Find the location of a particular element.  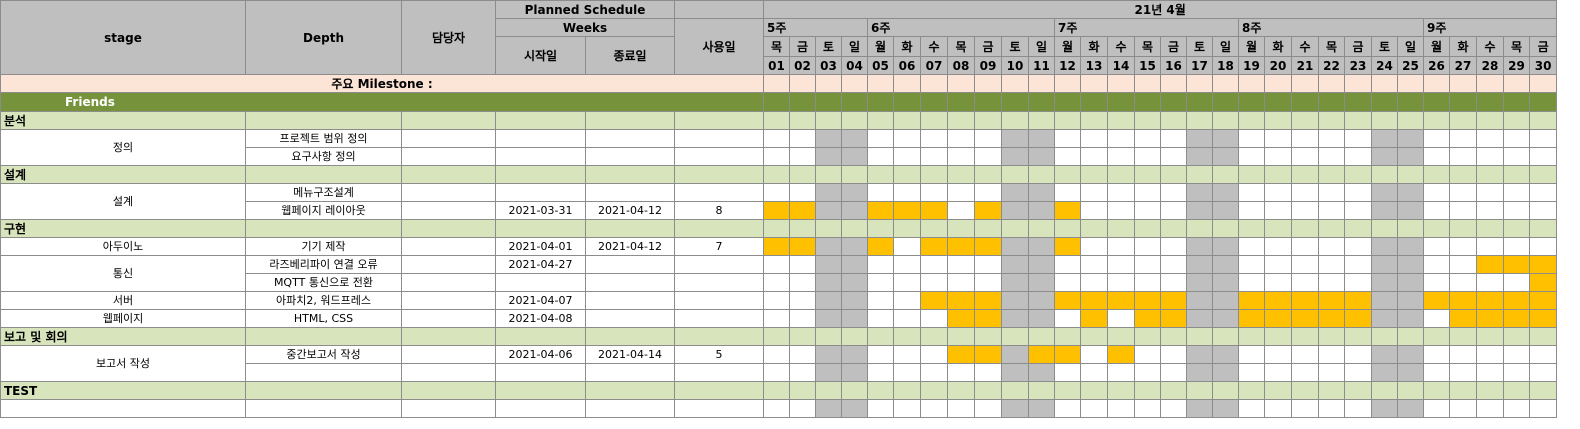

depth-cell: 메뉴구조설계 is located at coordinates (323, 192).